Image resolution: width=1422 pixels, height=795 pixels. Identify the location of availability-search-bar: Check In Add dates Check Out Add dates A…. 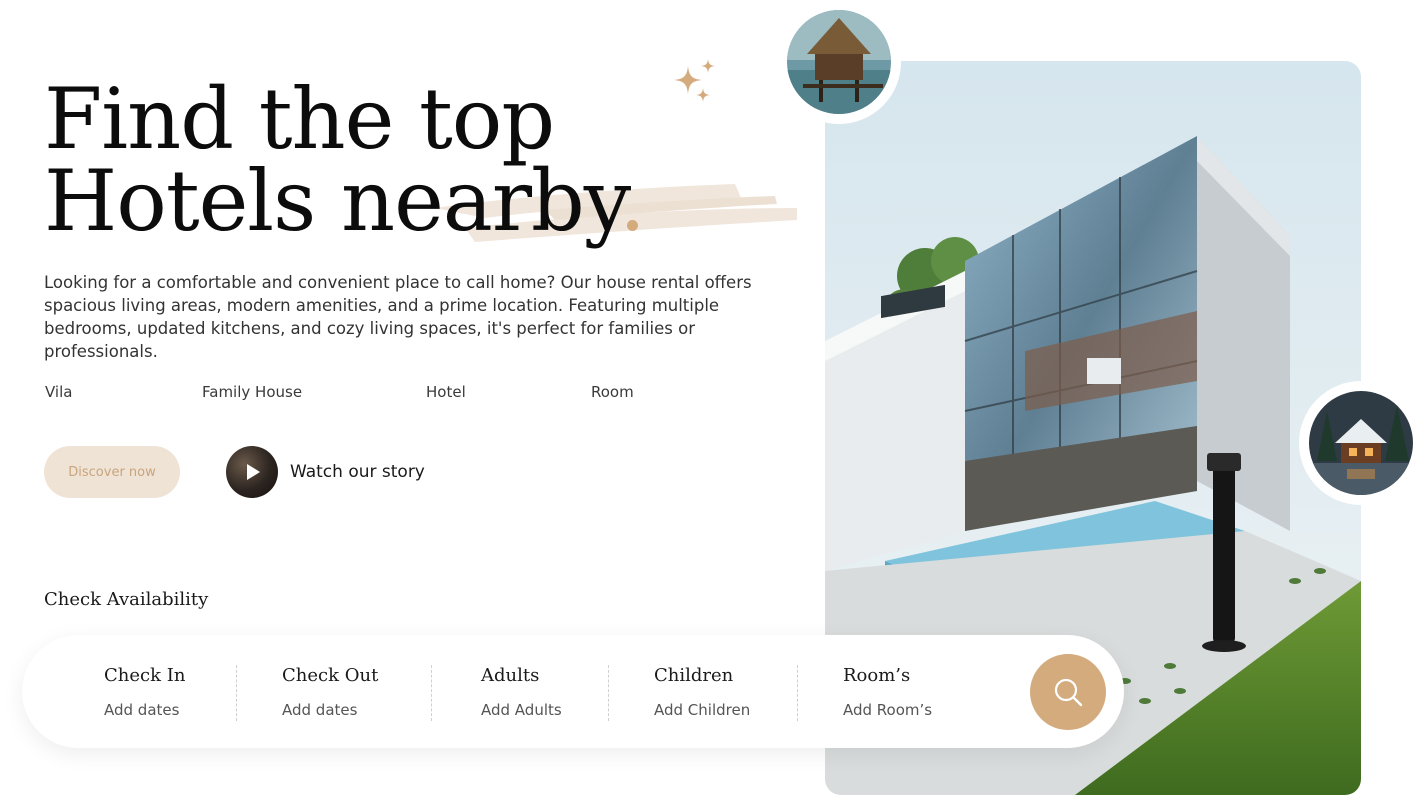
(573, 691).